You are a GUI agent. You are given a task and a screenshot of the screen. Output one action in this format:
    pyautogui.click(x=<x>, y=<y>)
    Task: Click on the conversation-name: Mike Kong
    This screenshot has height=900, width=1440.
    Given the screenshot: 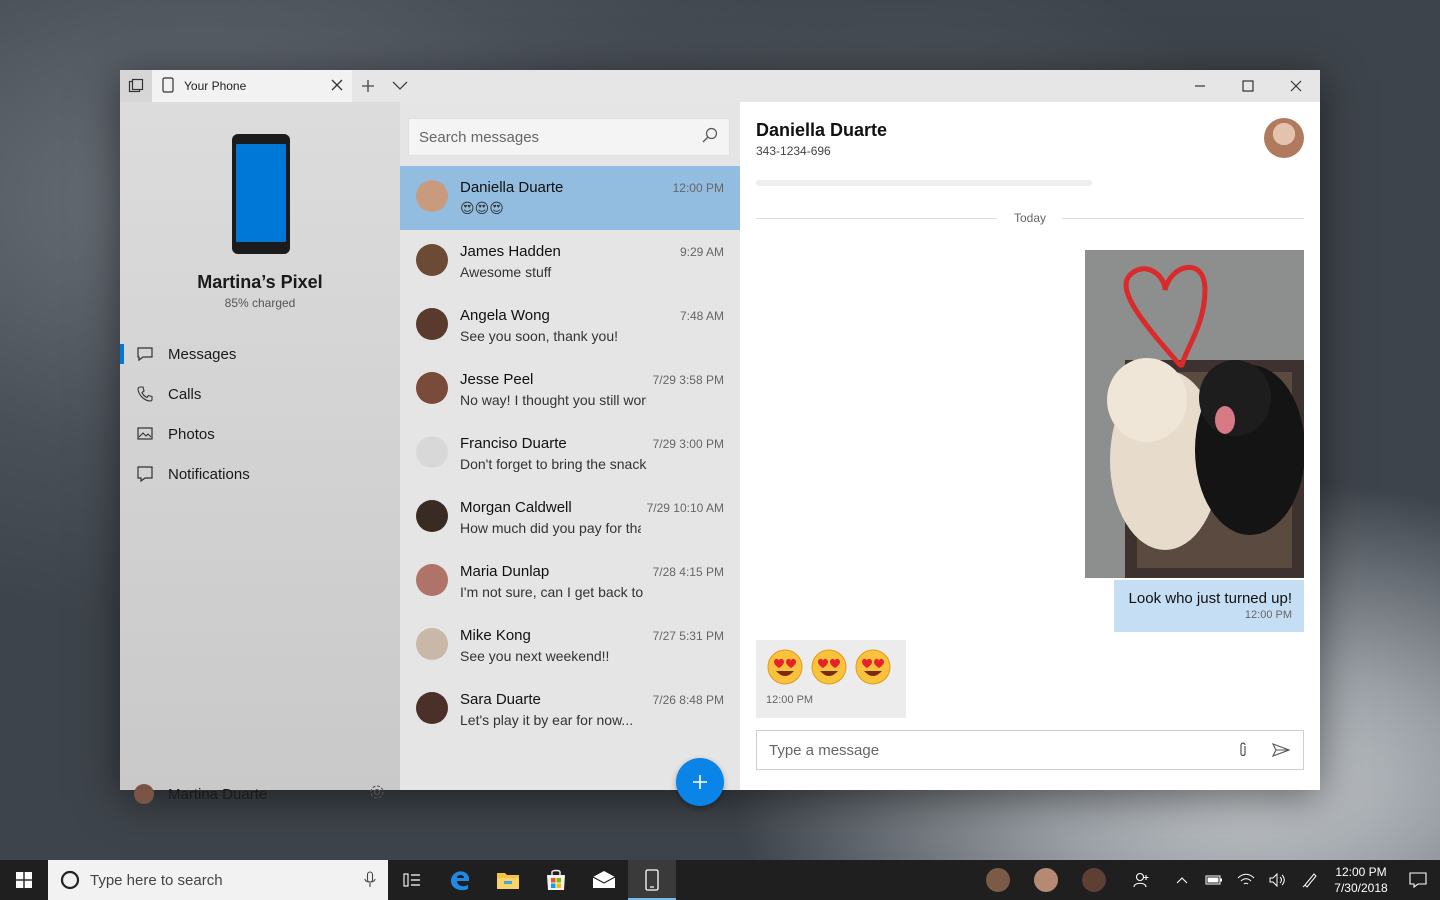 What is the action you would take?
    pyautogui.click(x=495, y=635)
    